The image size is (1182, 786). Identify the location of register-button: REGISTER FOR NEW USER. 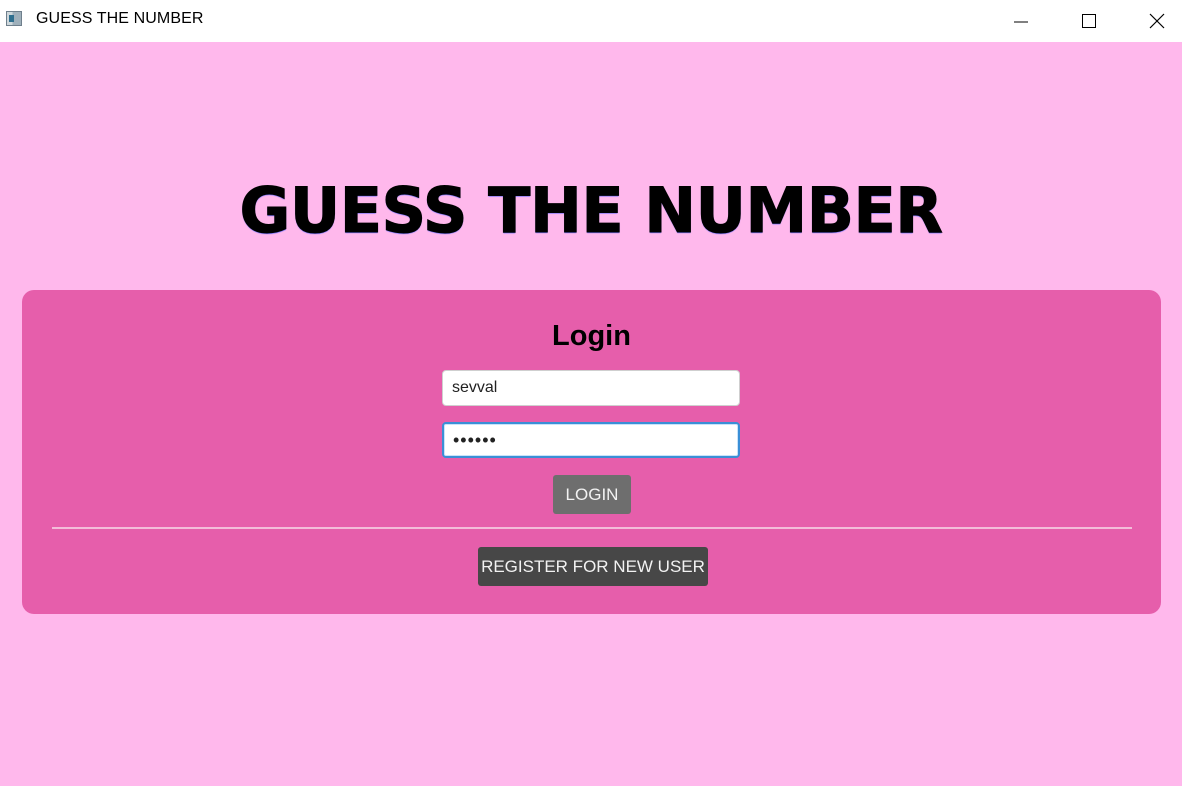
(593, 566).